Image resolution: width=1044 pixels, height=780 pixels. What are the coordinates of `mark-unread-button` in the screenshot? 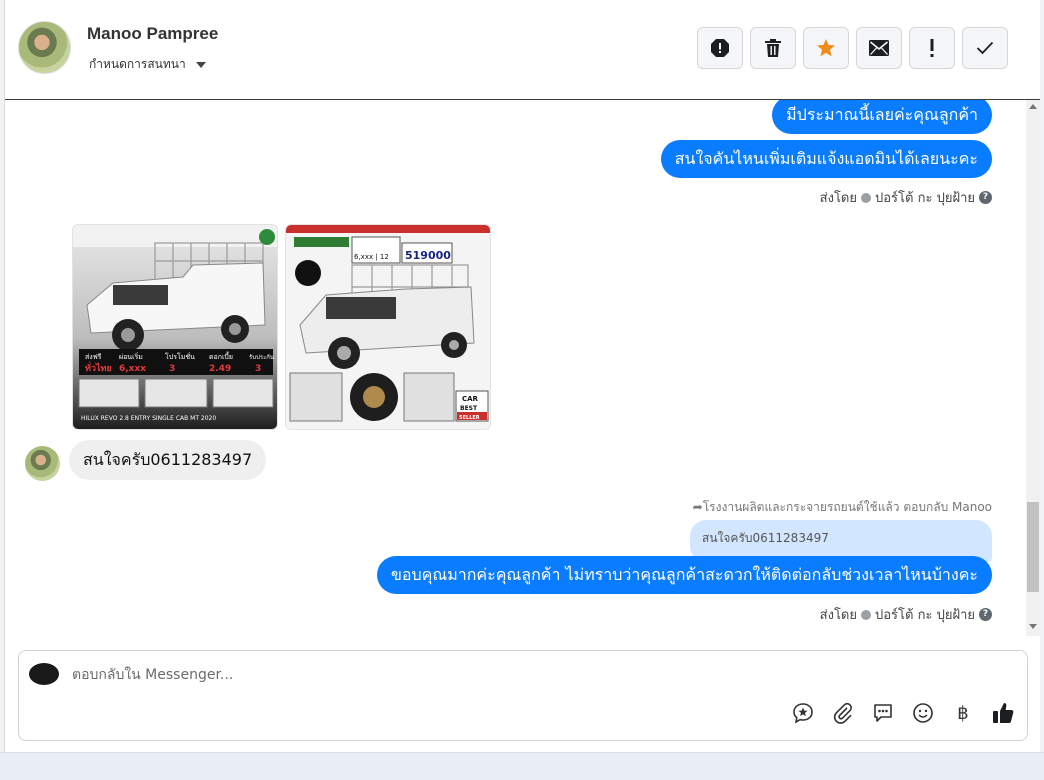 It's located at (879, 48).